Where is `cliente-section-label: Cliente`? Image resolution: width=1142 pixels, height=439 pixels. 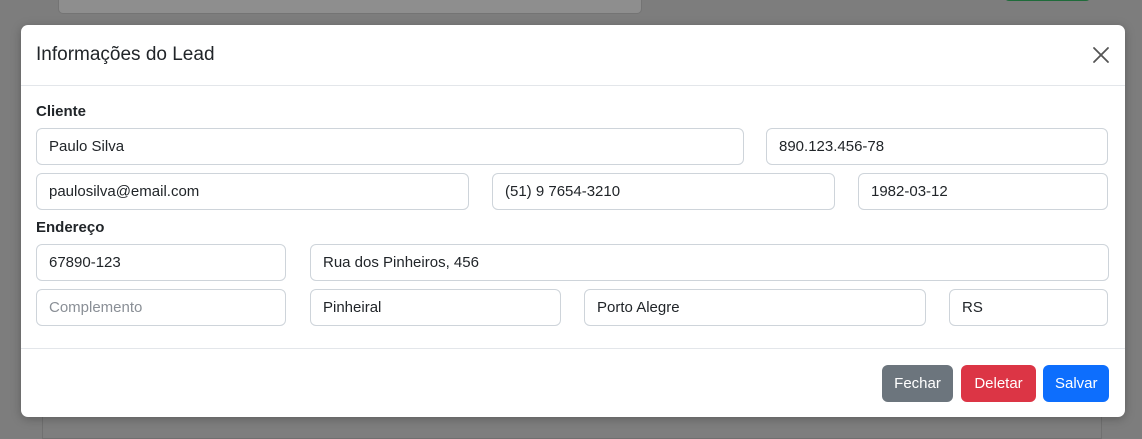 cliente-section-label: Cliente is located at coordinates (61, 111).